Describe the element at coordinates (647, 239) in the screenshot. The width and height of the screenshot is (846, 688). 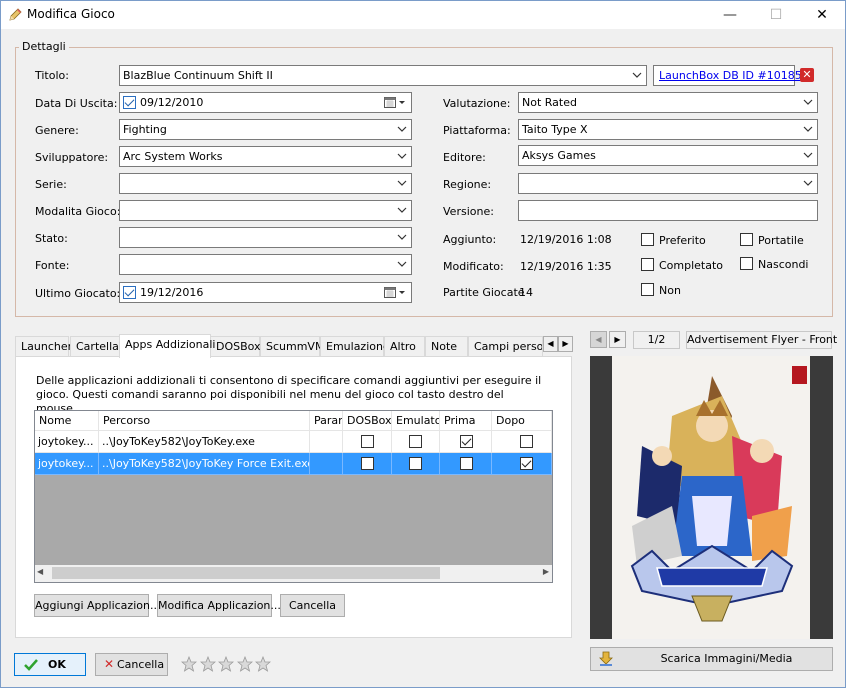
I see `favorite-checkbox` at that location.